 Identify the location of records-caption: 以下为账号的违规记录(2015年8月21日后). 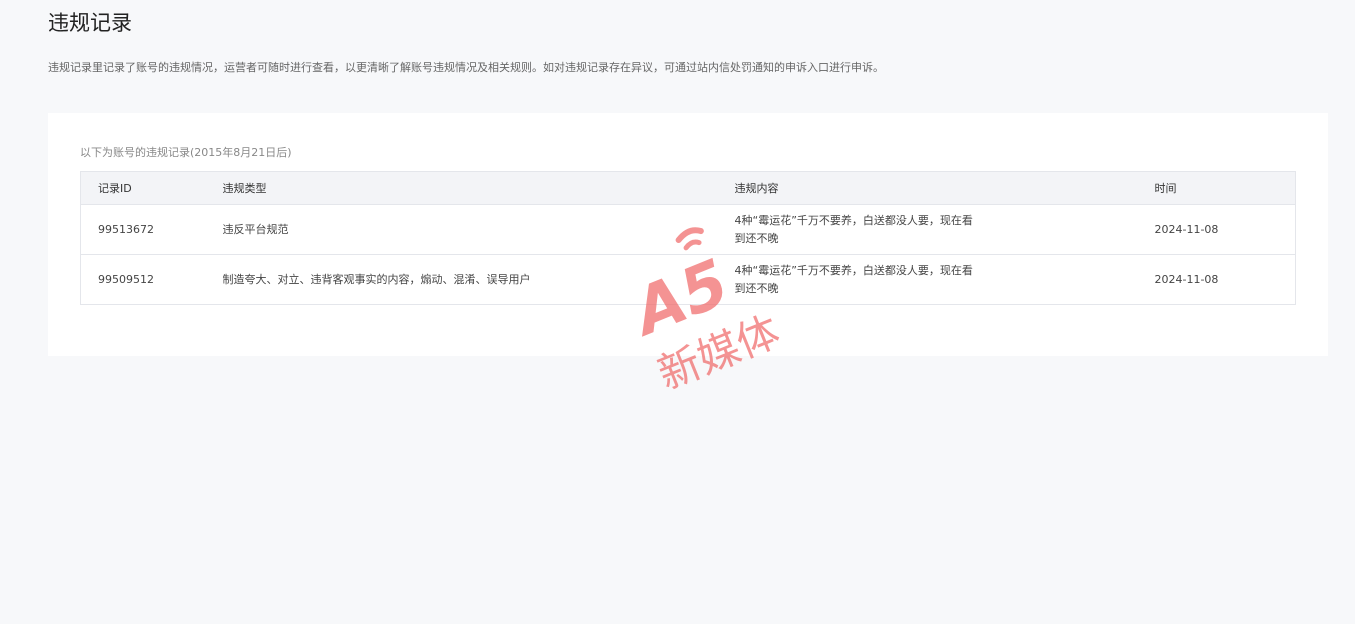
(186, 152).